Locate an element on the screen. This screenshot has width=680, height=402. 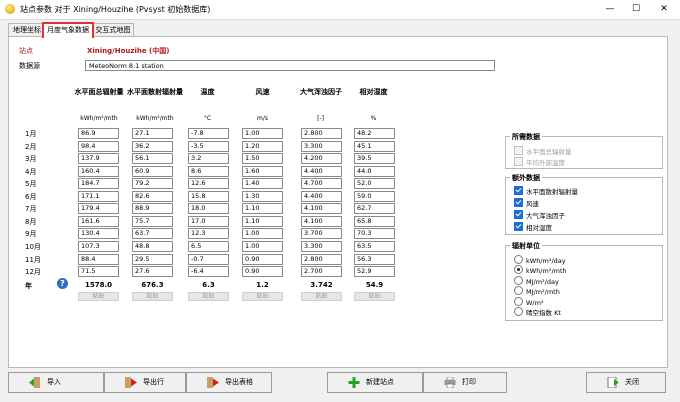
cell-turbidity: 3.700 is located at coordinates (321, 234).